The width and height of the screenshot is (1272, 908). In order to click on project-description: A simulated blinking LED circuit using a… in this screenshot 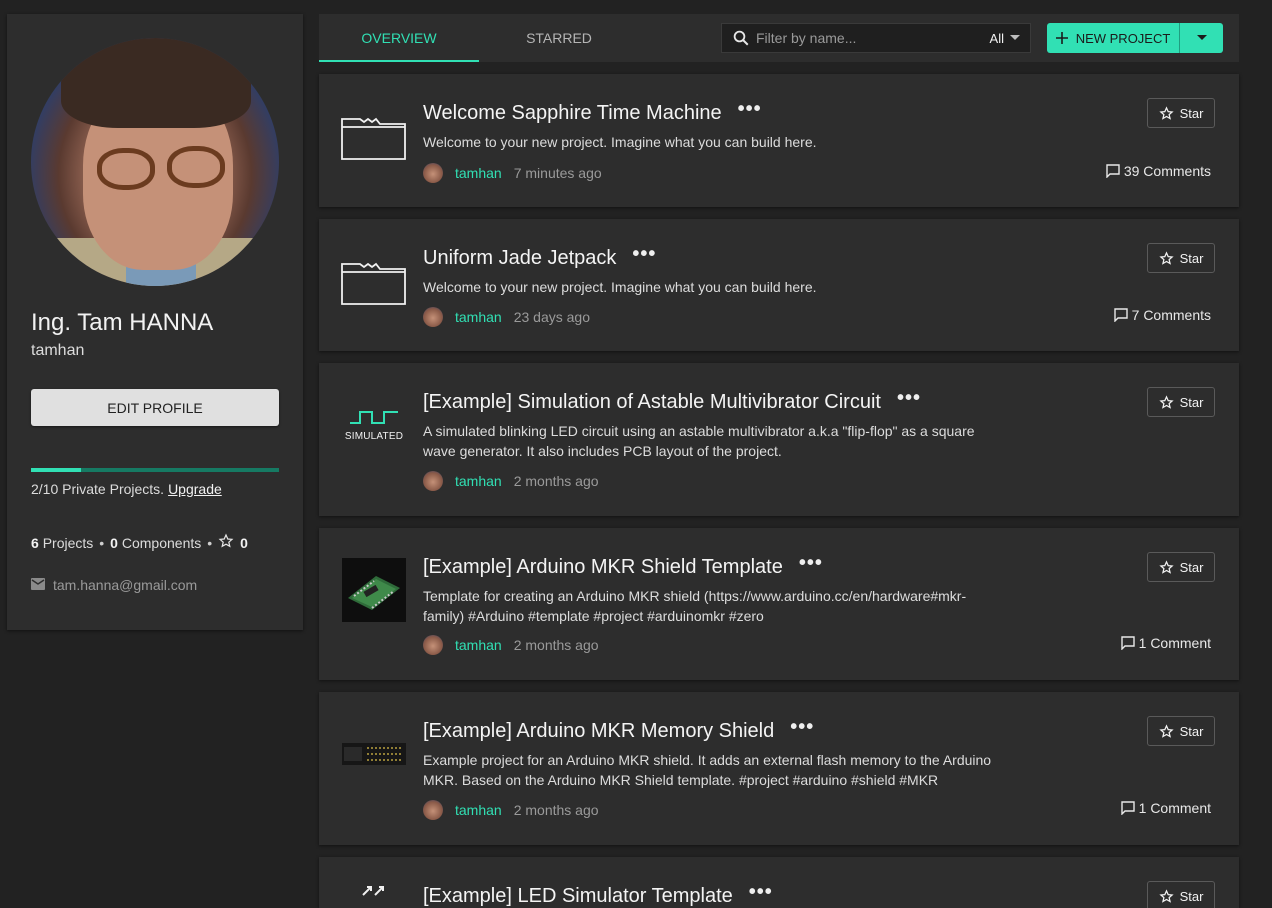, I will do `click(699, 441)`.